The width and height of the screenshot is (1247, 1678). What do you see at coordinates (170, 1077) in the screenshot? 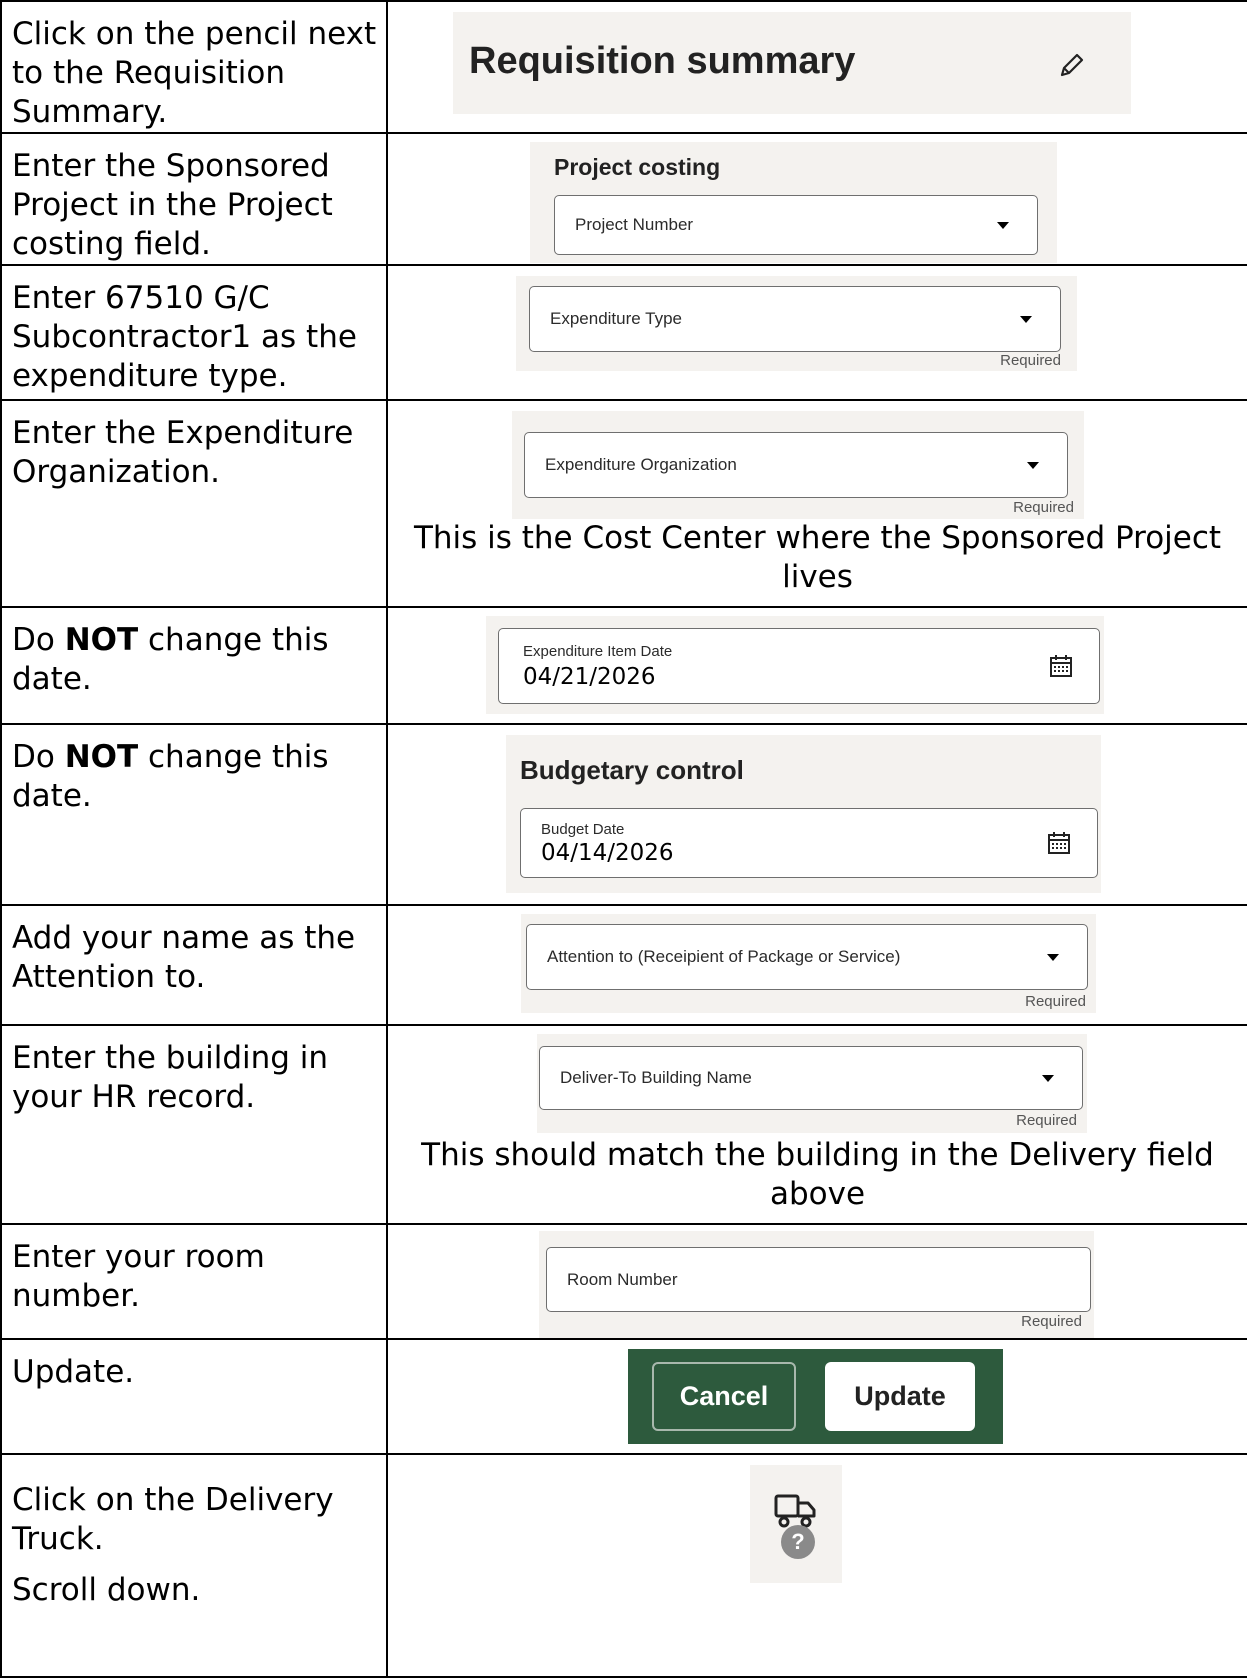
I see `instruction-text: Enter the building in your HR record.` at bounding box center [170, 1077].